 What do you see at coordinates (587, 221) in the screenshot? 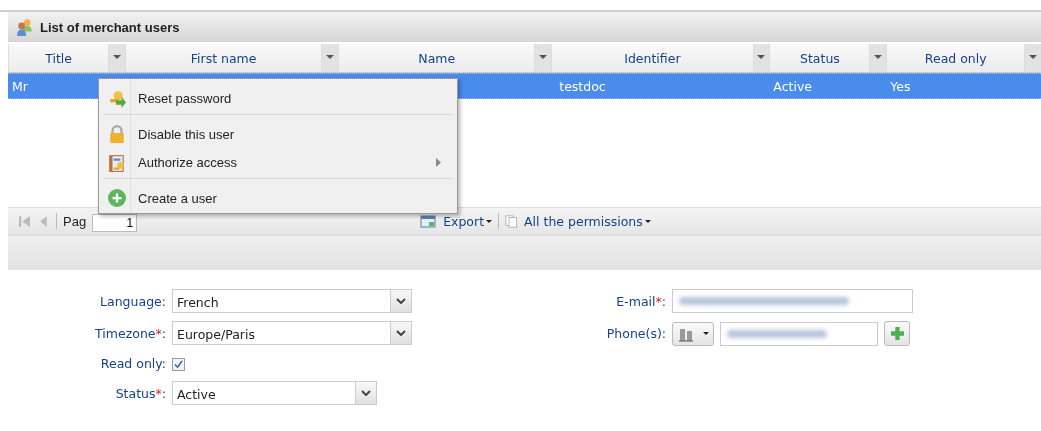
I see `permissions-button: All the permissions` at bounding box center [587, 221].